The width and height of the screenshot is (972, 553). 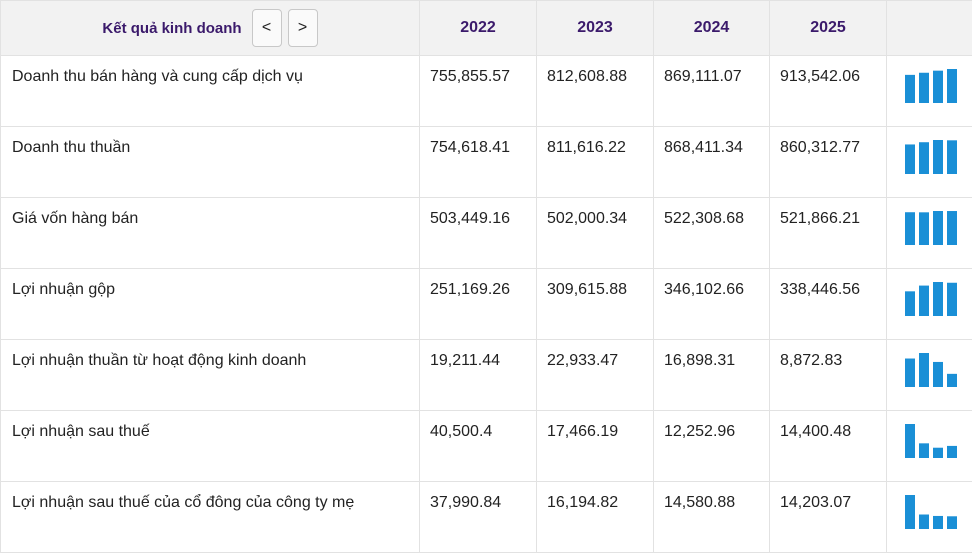 I want to click on value-cell: 860,312.77, so click(x=828, y=162).